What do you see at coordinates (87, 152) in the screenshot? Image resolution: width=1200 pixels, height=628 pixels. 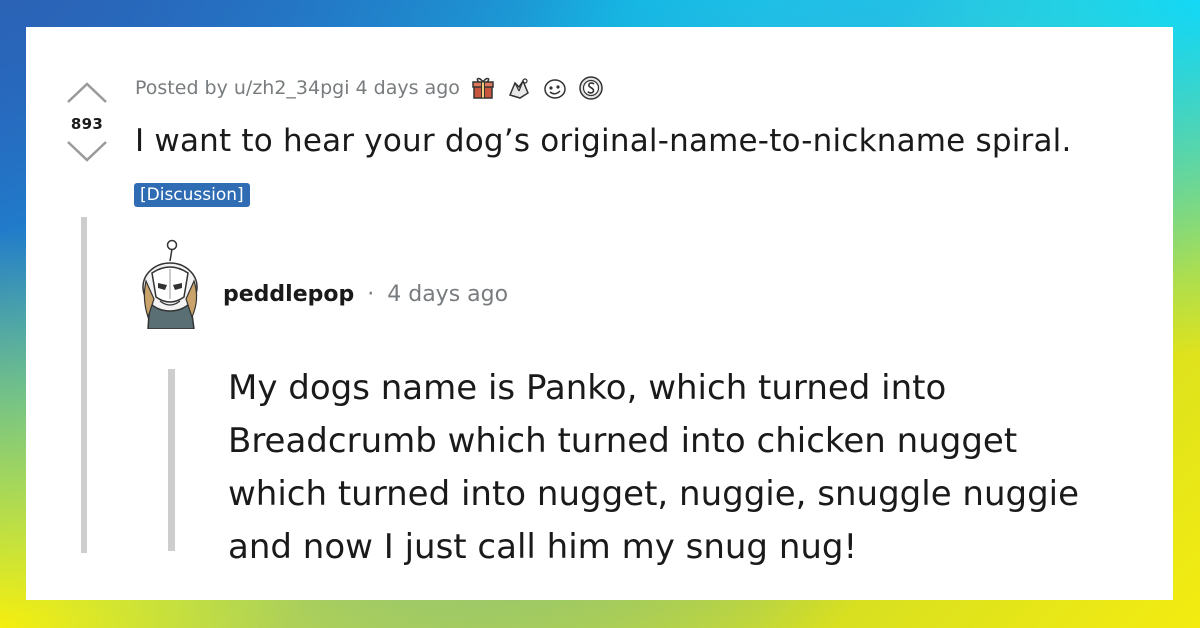 I see `downvote-arrow-icon` at bounding box center [87, 152].